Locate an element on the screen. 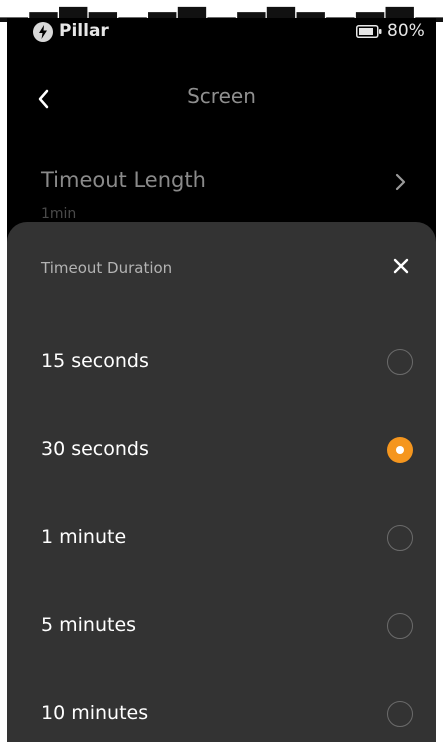 This screenshot has height=742, width=443. option-label: 30 seconds is located at coordinates (95, 449).